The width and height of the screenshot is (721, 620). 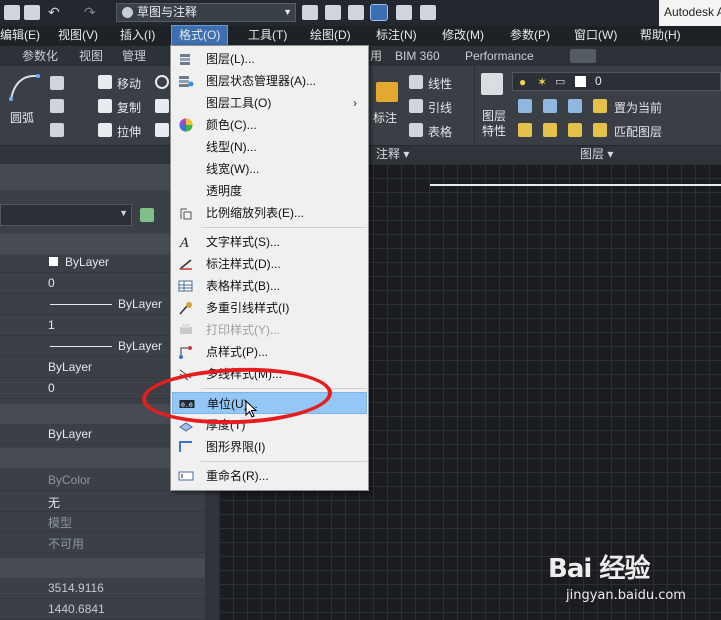 What do you see at coordinates (66, 215) in the screenshot?
I see `object-selector: ▼` at bounding box center [66, 215].